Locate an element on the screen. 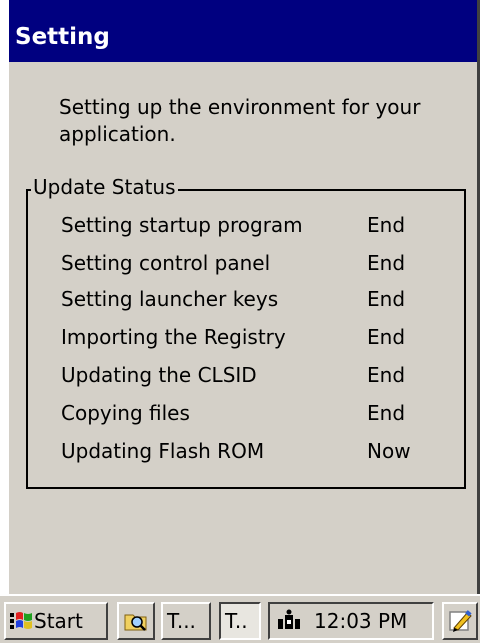 Image resolution: width=480 pixels, height=643 pixels. clock: 12:03 PM is located at coordinates (360, 621).